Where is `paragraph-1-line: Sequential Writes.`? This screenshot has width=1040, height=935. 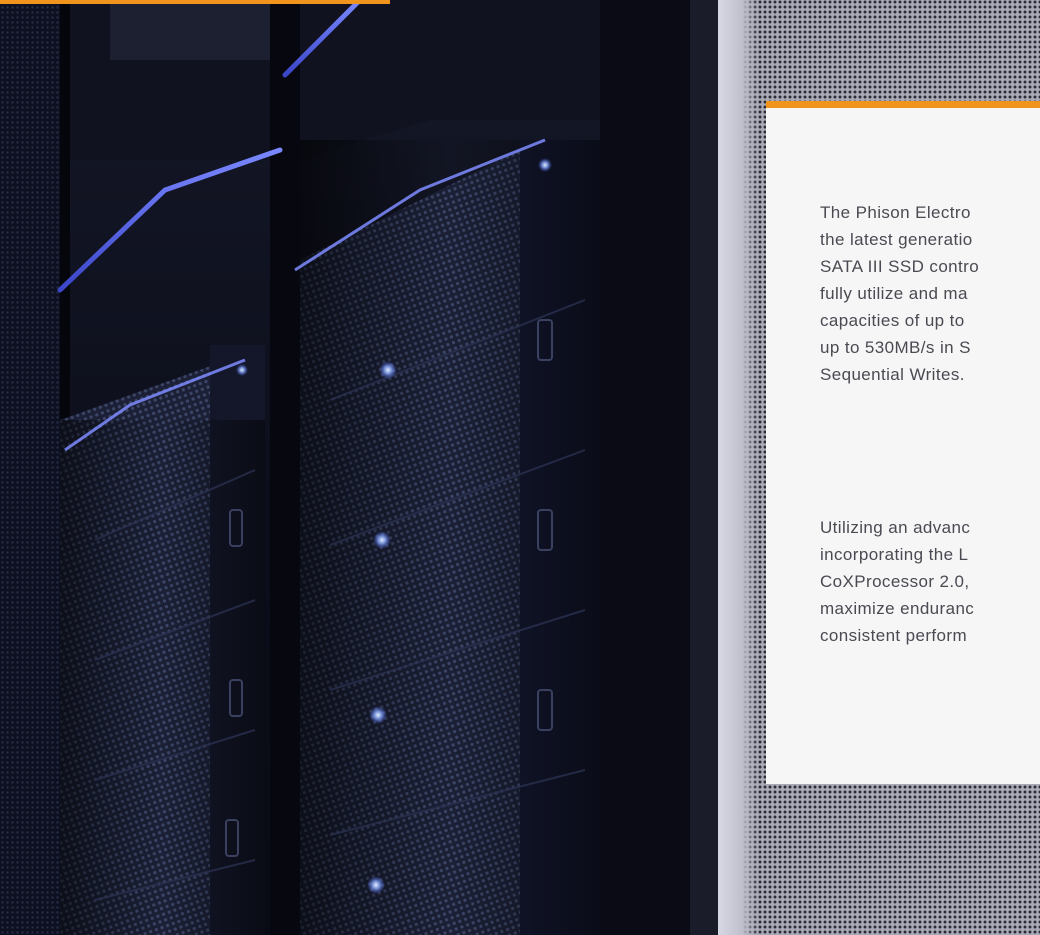
paragraph-1-line: Sequential Writes. is located at coordinates (892, 374).